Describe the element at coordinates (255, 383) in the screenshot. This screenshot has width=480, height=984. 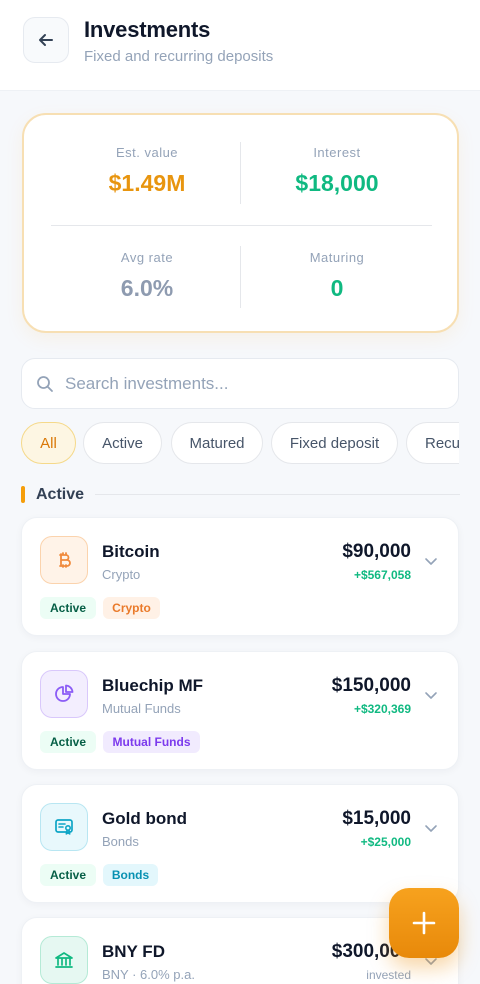
I see `search-input` at that location.